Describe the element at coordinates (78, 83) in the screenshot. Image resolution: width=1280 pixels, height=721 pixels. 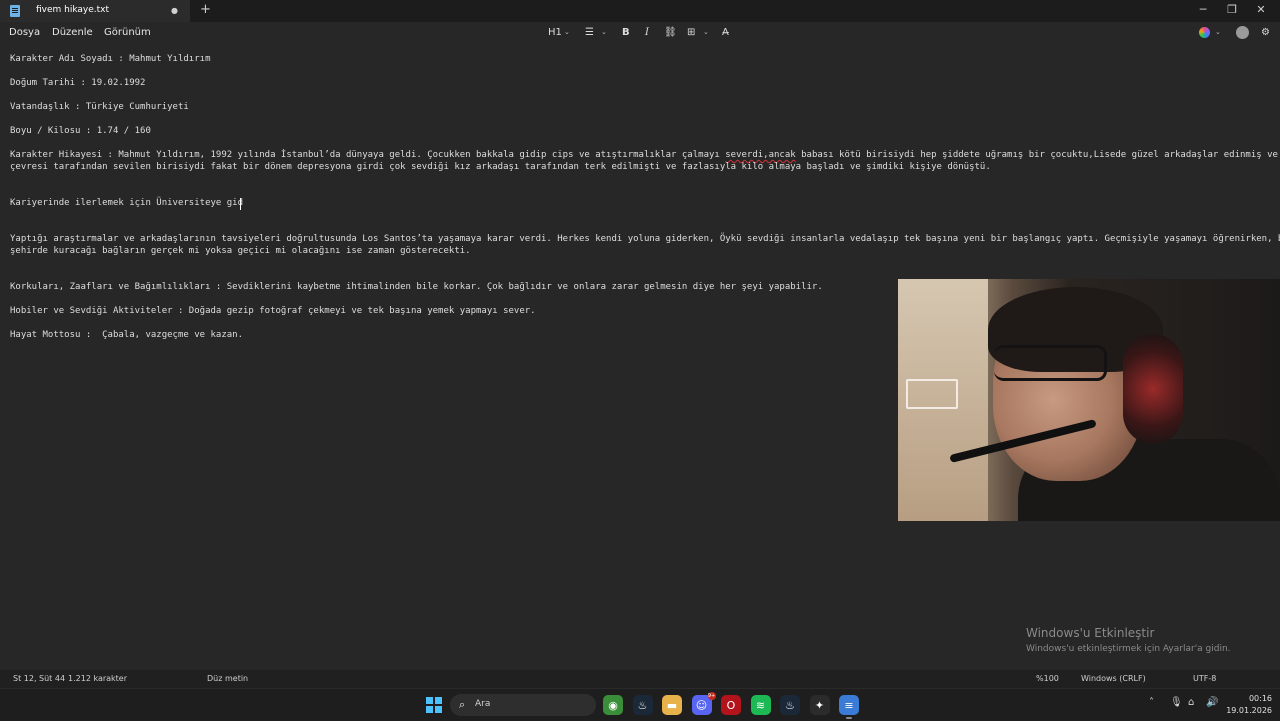
I see `line-birth: Doğum Tarihi : 19.02.1992` at that location.